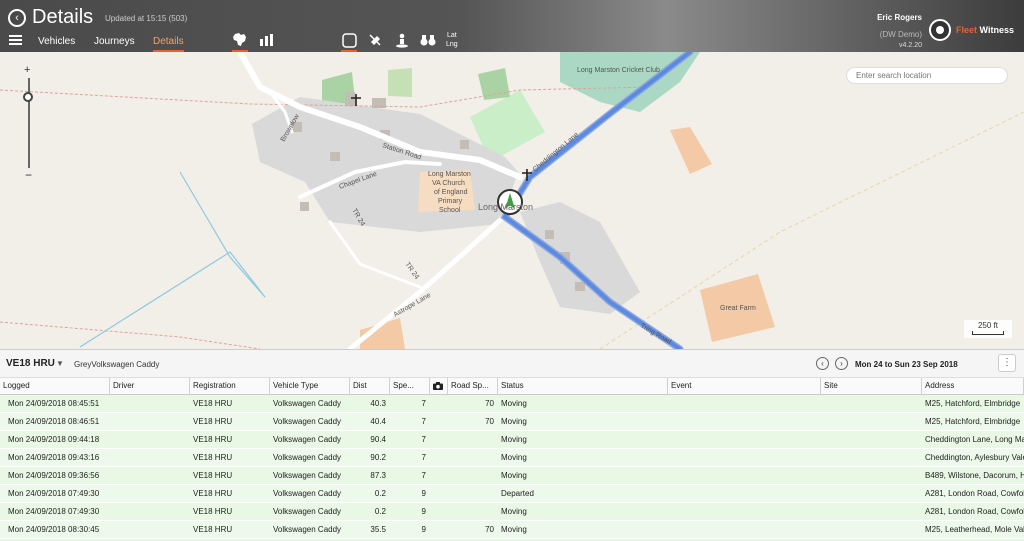 This screenshot has width=1024, height=541. Describe the element at coordinates (451, 35) in the screenshot. I see `lat-label: Lat` at that location.